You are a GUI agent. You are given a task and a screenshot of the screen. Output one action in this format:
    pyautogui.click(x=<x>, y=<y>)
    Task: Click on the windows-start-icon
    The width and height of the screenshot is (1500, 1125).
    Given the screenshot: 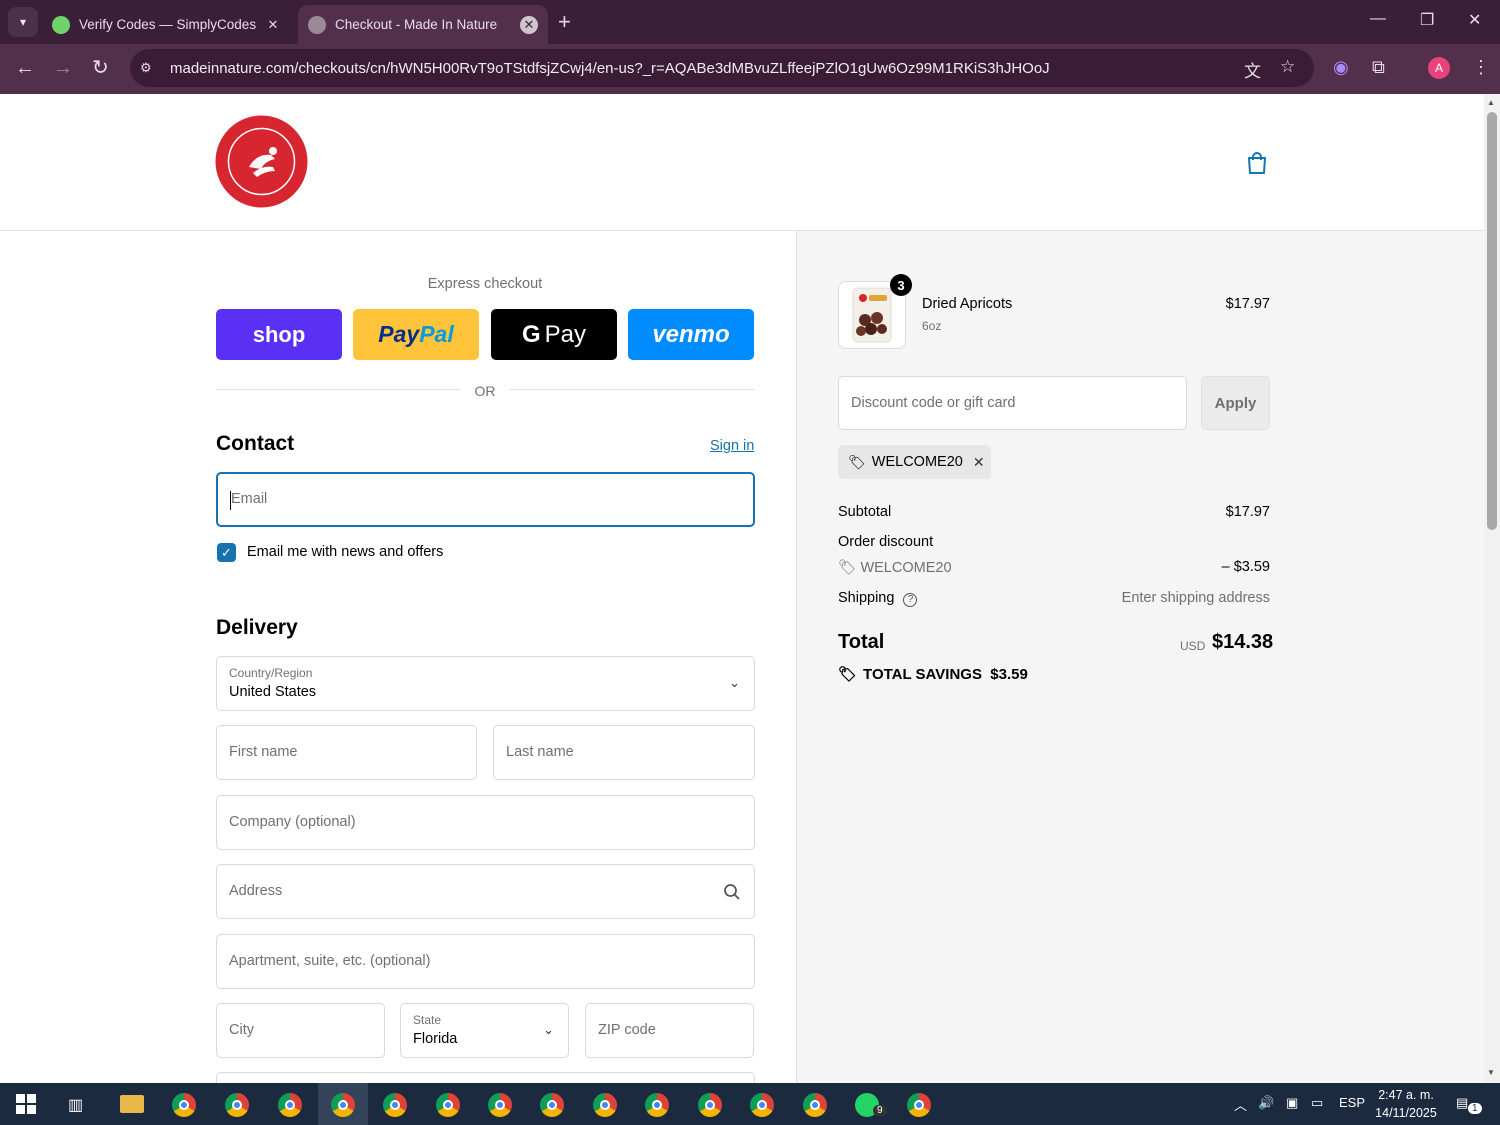 What is the action you would take?
    pyautogui.click(x=26, y=1104)
    